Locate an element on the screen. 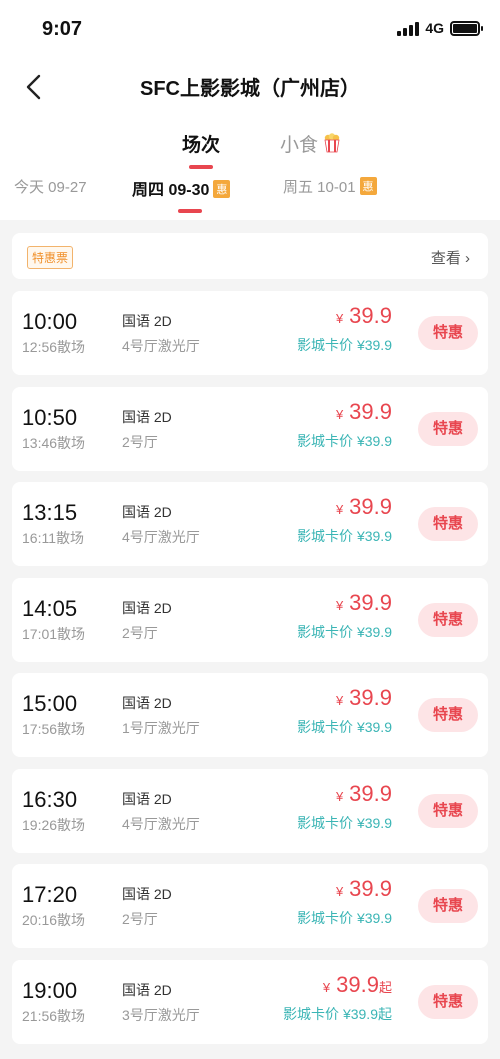 Image resolution: width=500 pixels, height=1059 pixels. tab-sessions: 场次 is located at coordinates (201, 143).